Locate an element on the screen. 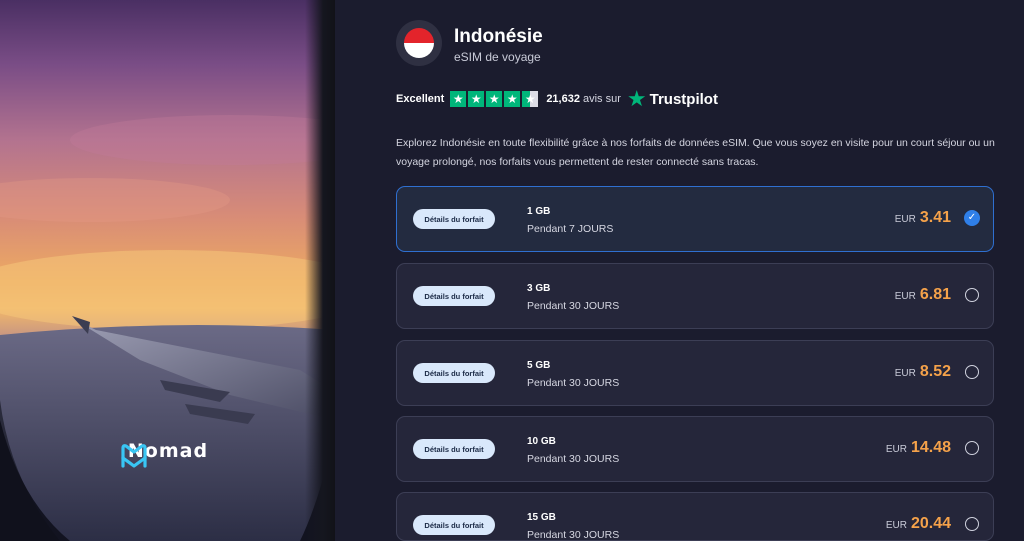 This screenshot has height=541, width=1024. plan-price: EUR 8.52 is located at coordinates (923, 373).